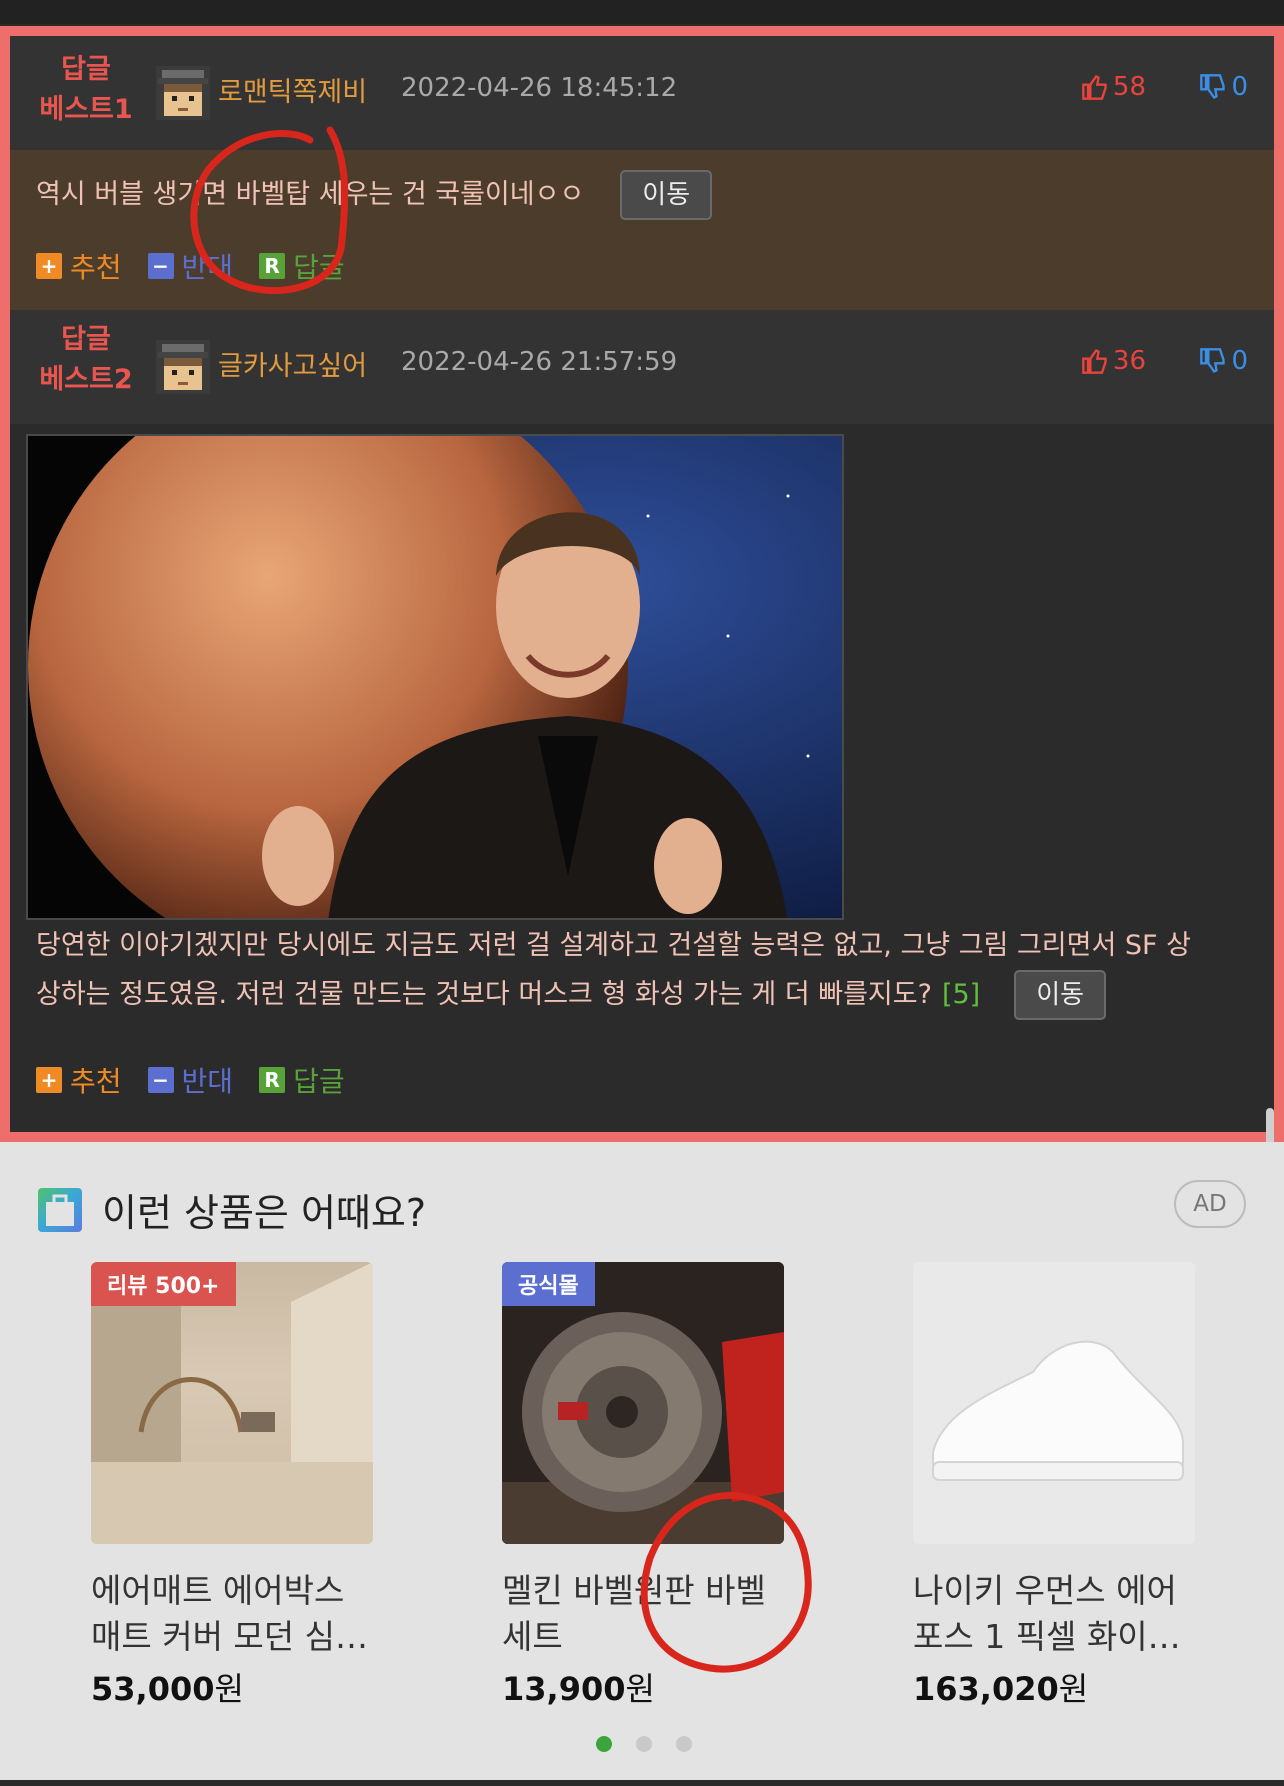 The width and height of the screenshot is (1284, 1786). I want to click on product-card: 나이키 우먼스 에어 포스 1 픽셀 화이… 163,020원, so click(1054, 1486).